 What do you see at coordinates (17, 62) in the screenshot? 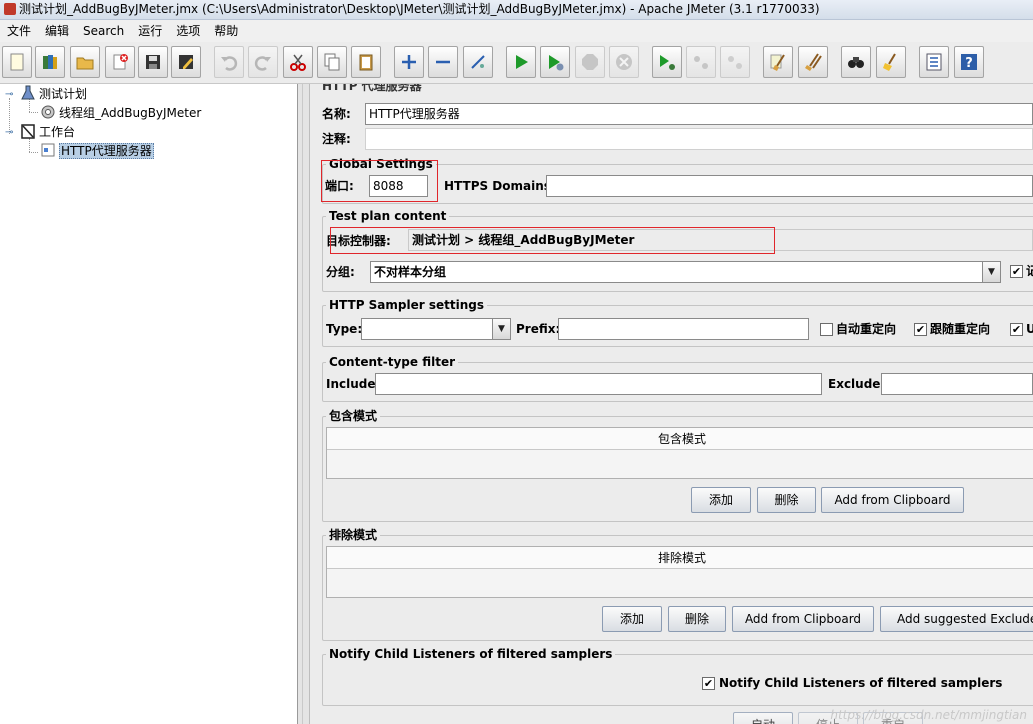
I see `new-button` at bounding box center [17, 62].